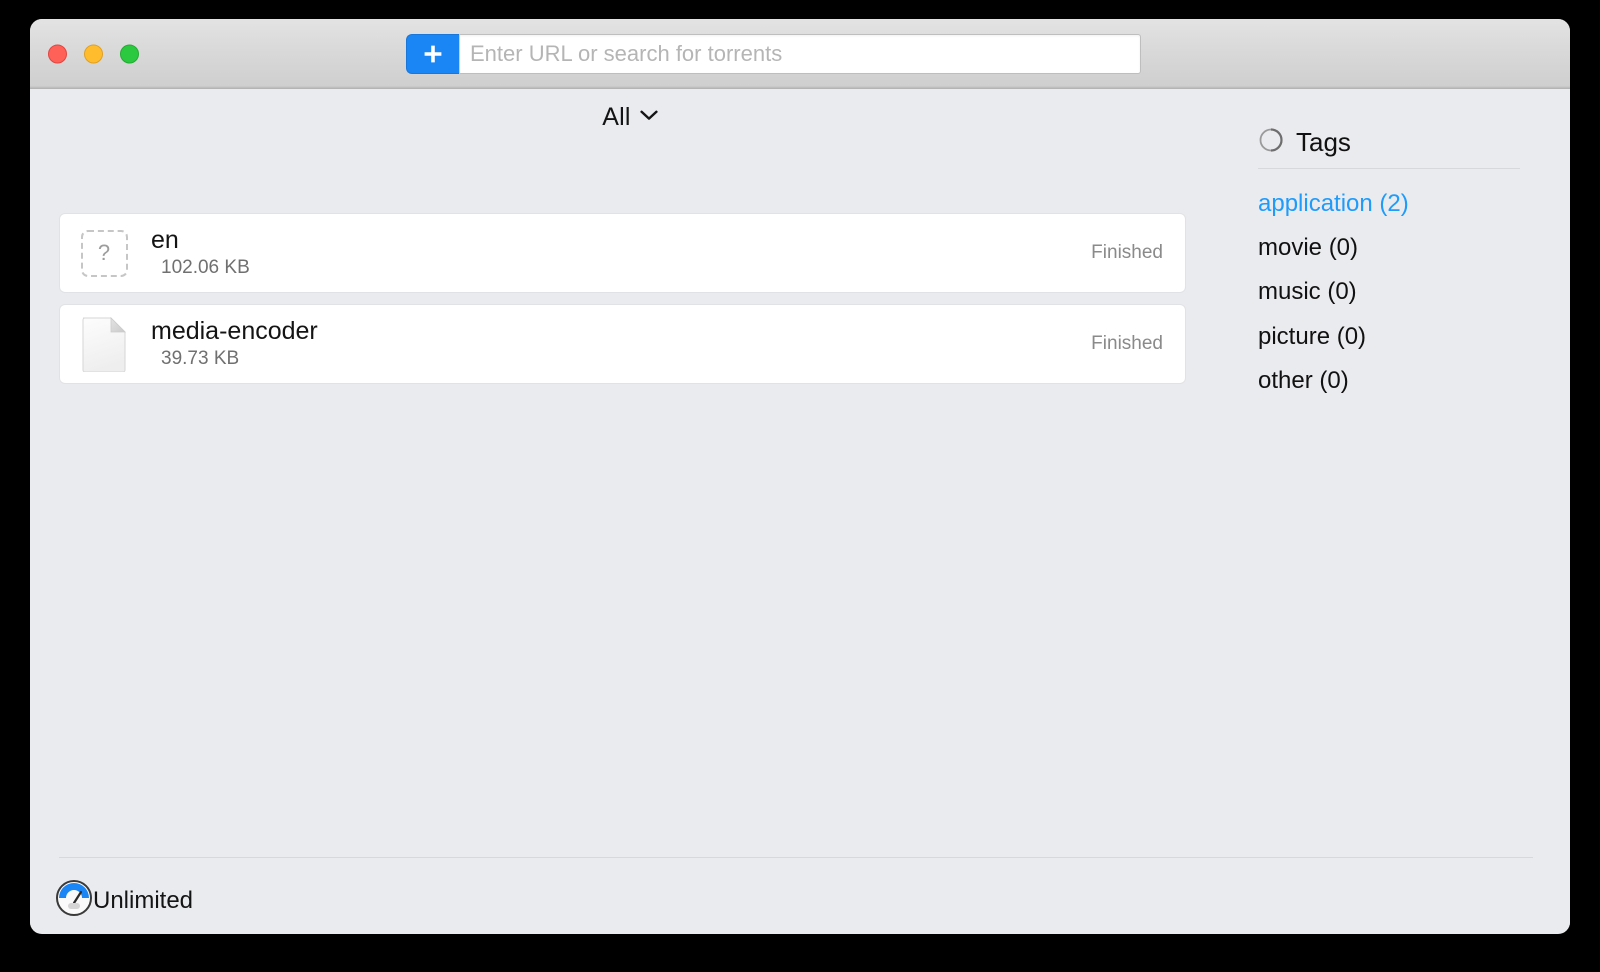  I want to click on tag-item-movie: movie (0), so click(1396, 247).